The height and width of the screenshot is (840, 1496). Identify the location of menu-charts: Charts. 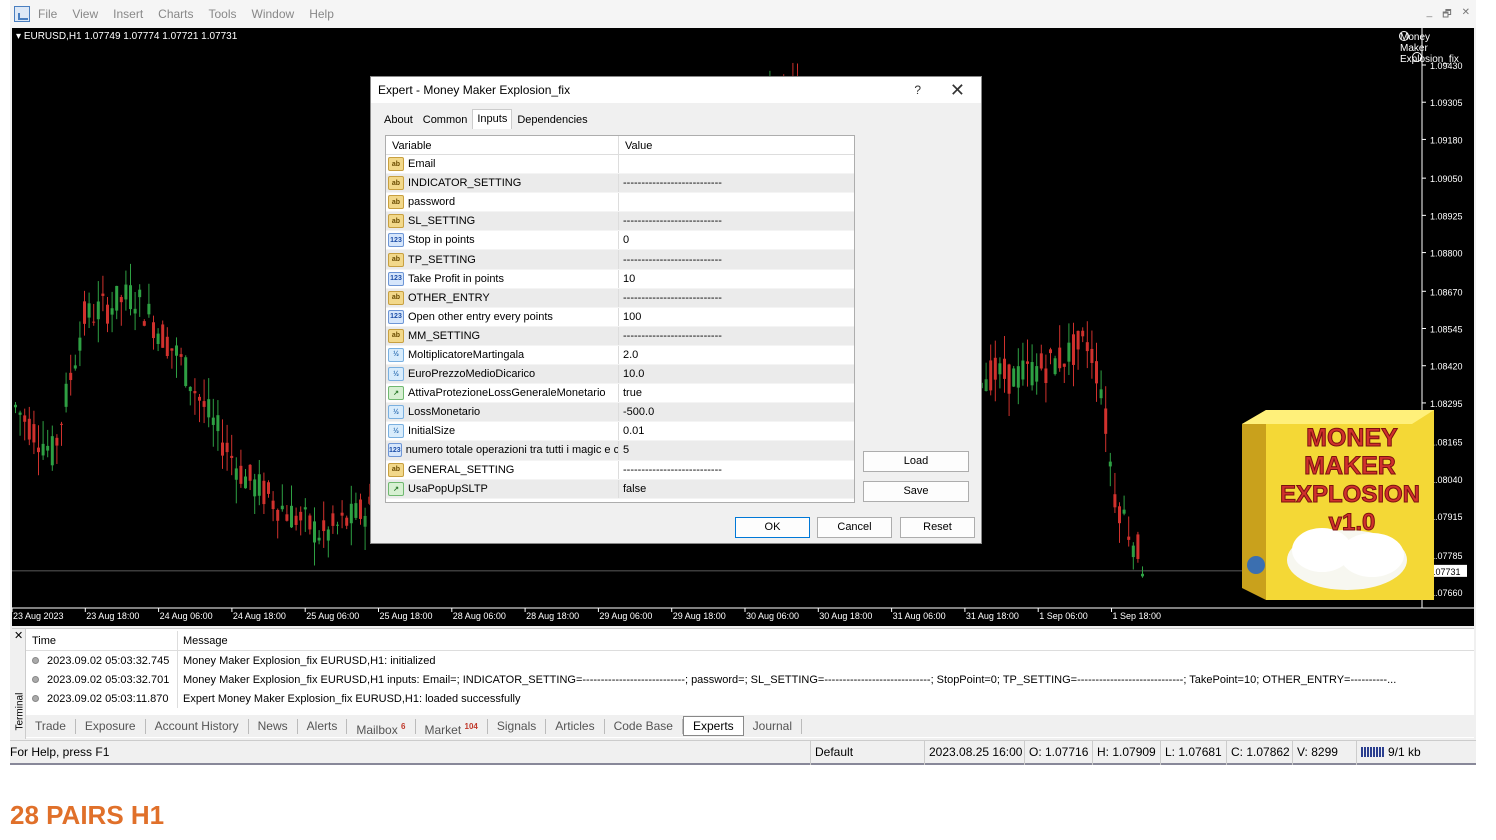
(175, 14).